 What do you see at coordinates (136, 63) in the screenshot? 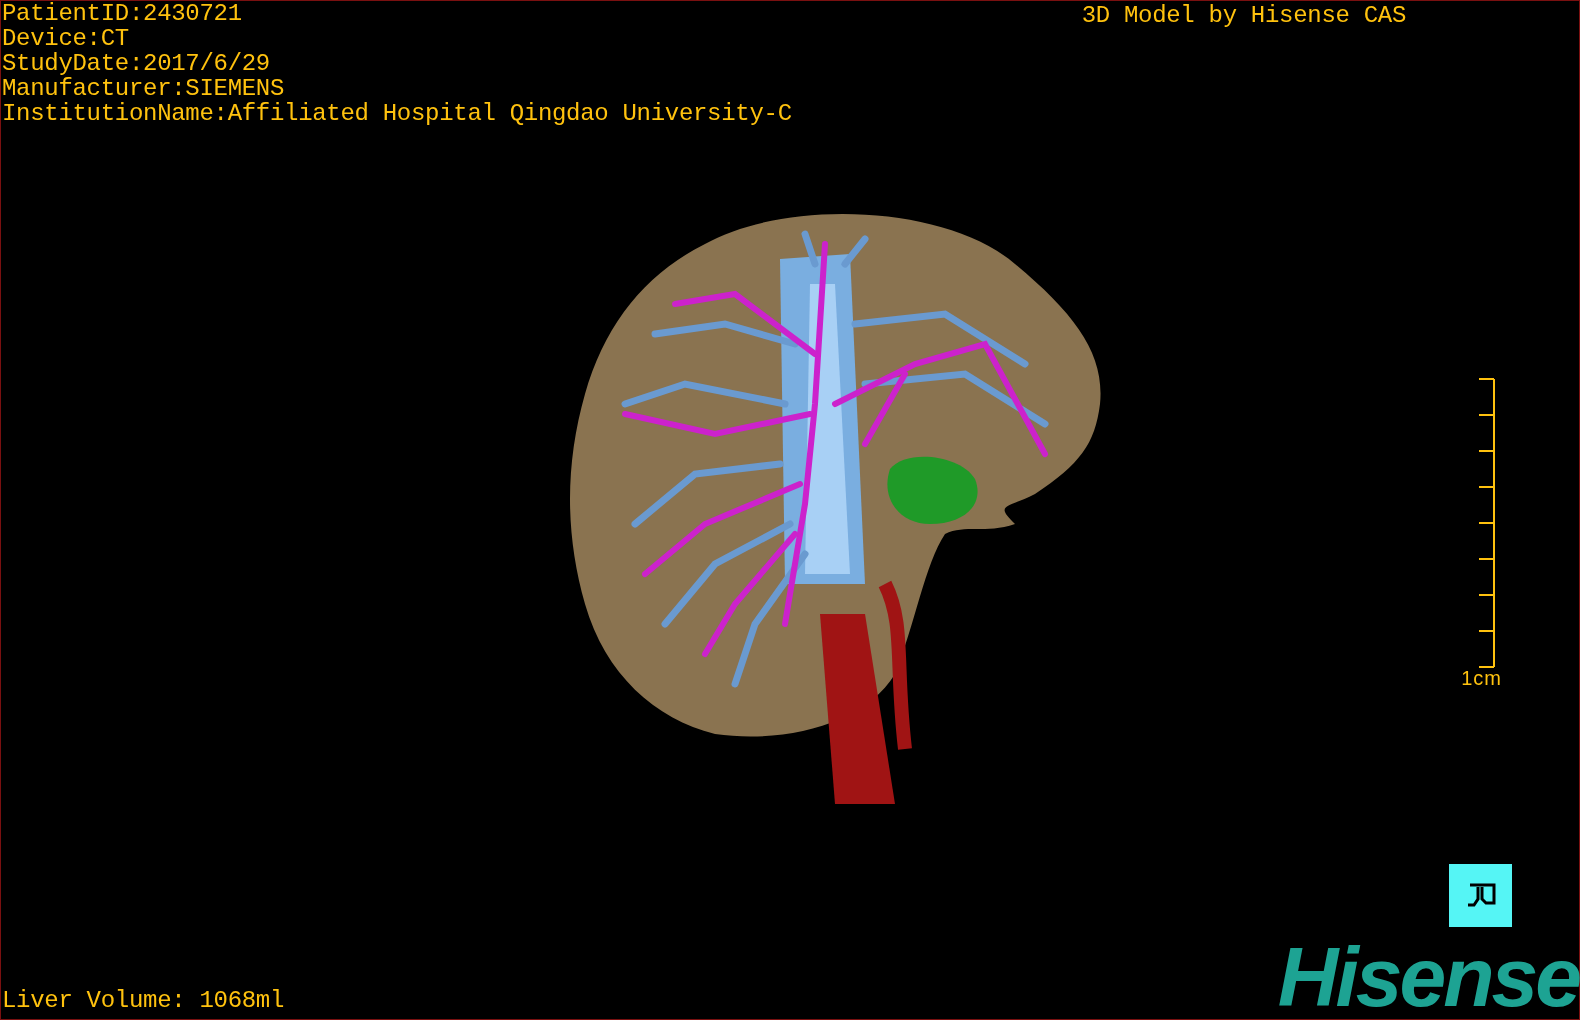
I see `study-info-text: StudyDate:2017/6/29` at bounding box center [136, 63].